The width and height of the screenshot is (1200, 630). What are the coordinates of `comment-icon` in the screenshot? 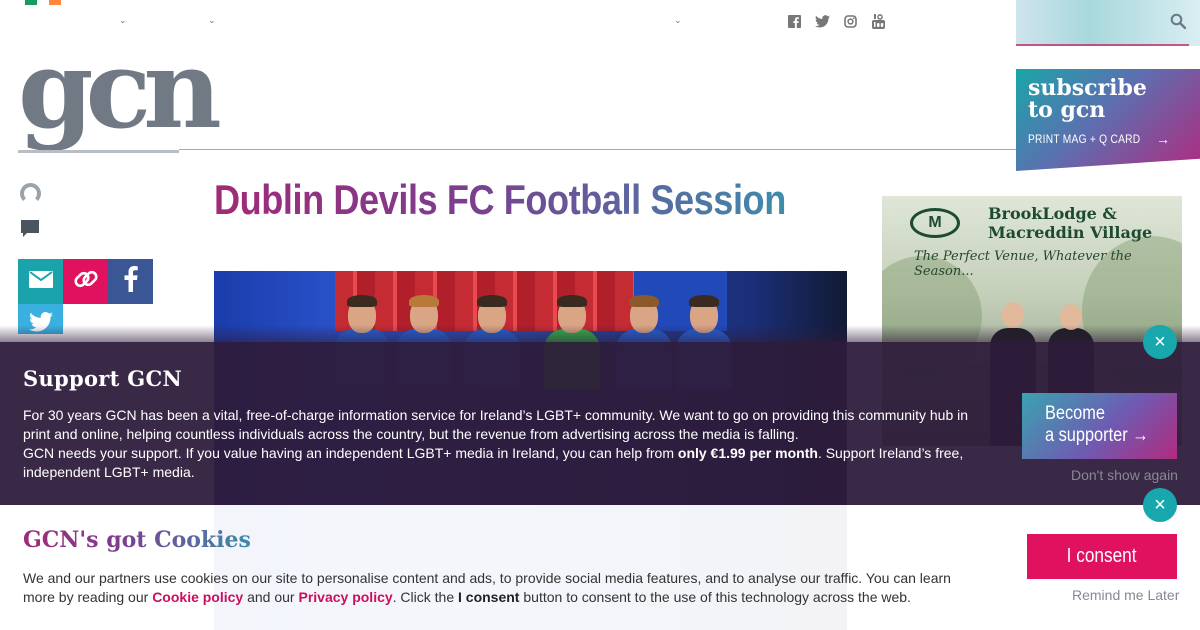 It's located at (30, 231).